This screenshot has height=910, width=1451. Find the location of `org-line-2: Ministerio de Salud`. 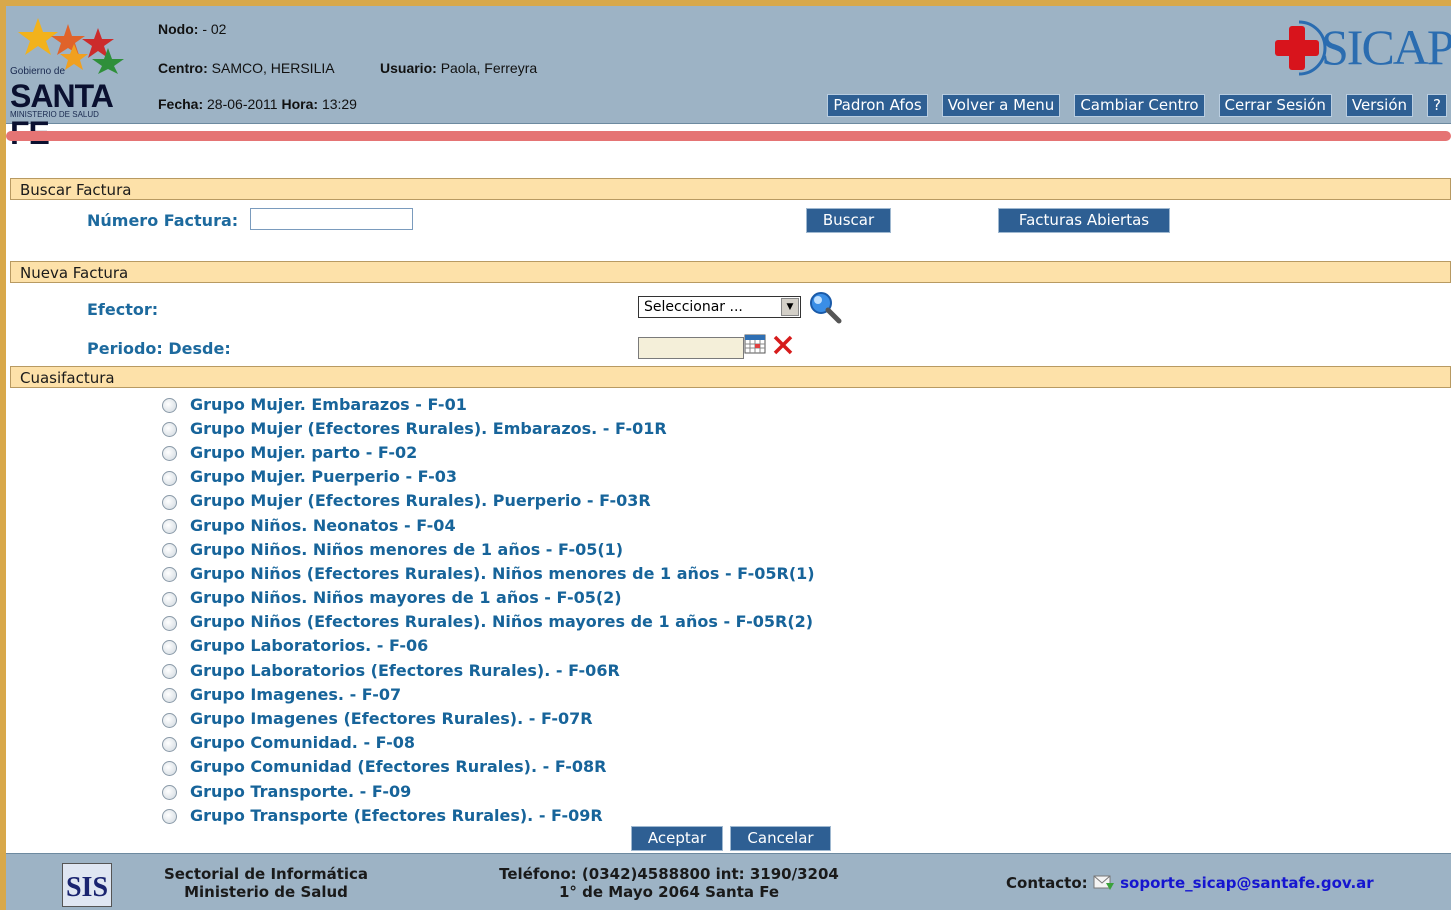

org-line-2: Ministerio de Salud is located at coordinates (266, 892).